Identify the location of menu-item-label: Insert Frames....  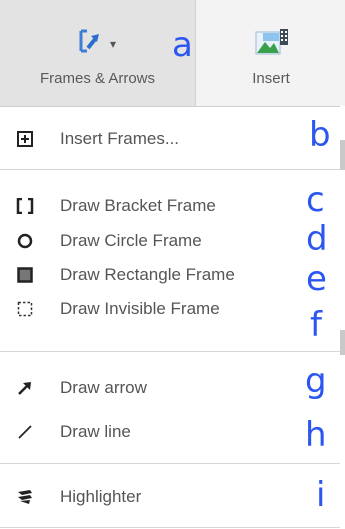
(120, 138).